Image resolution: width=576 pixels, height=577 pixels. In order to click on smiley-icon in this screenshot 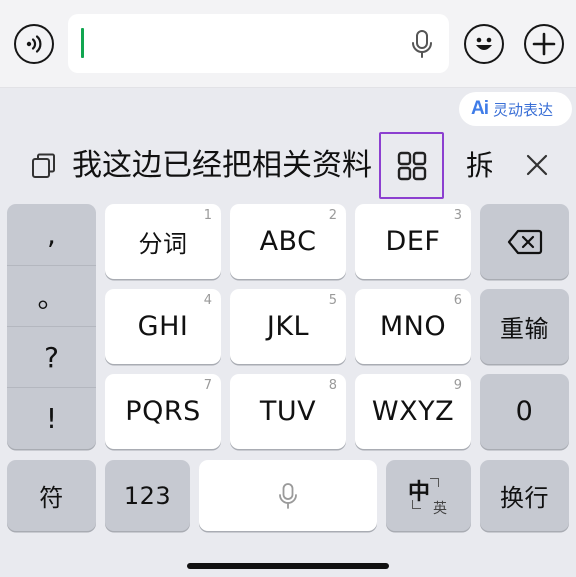, I will do `click(484, 43)`.